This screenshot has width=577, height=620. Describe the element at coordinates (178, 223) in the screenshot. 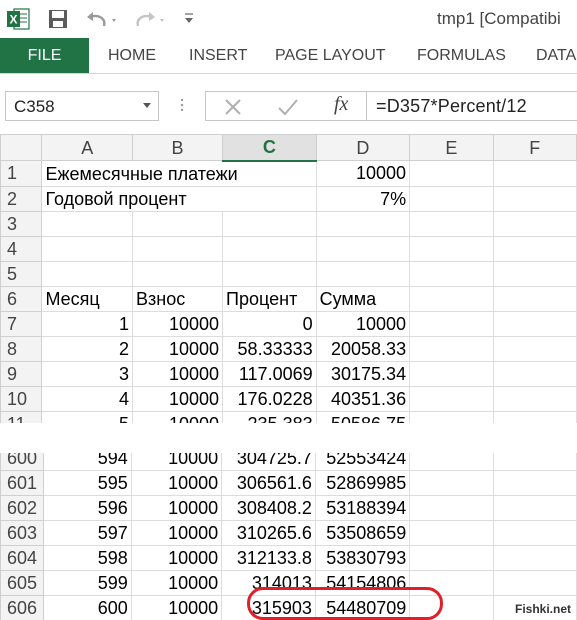

I see `cell-b` at that location.